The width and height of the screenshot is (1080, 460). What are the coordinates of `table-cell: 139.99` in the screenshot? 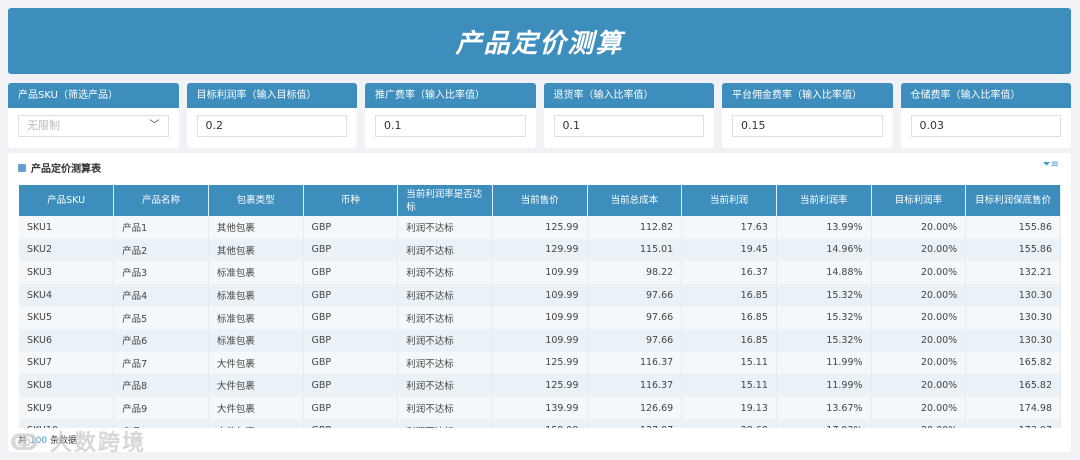 It's located at (540, 408).